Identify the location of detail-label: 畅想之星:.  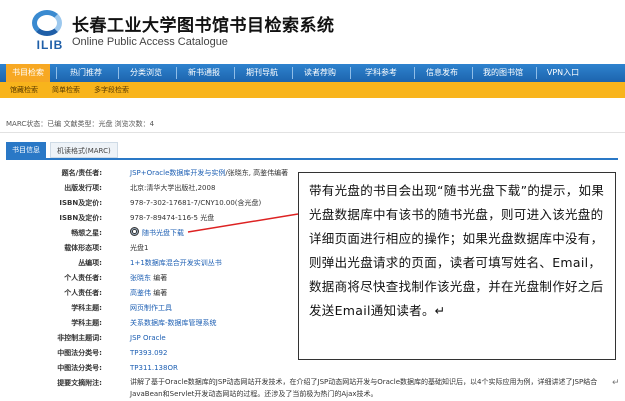
(86, 233).